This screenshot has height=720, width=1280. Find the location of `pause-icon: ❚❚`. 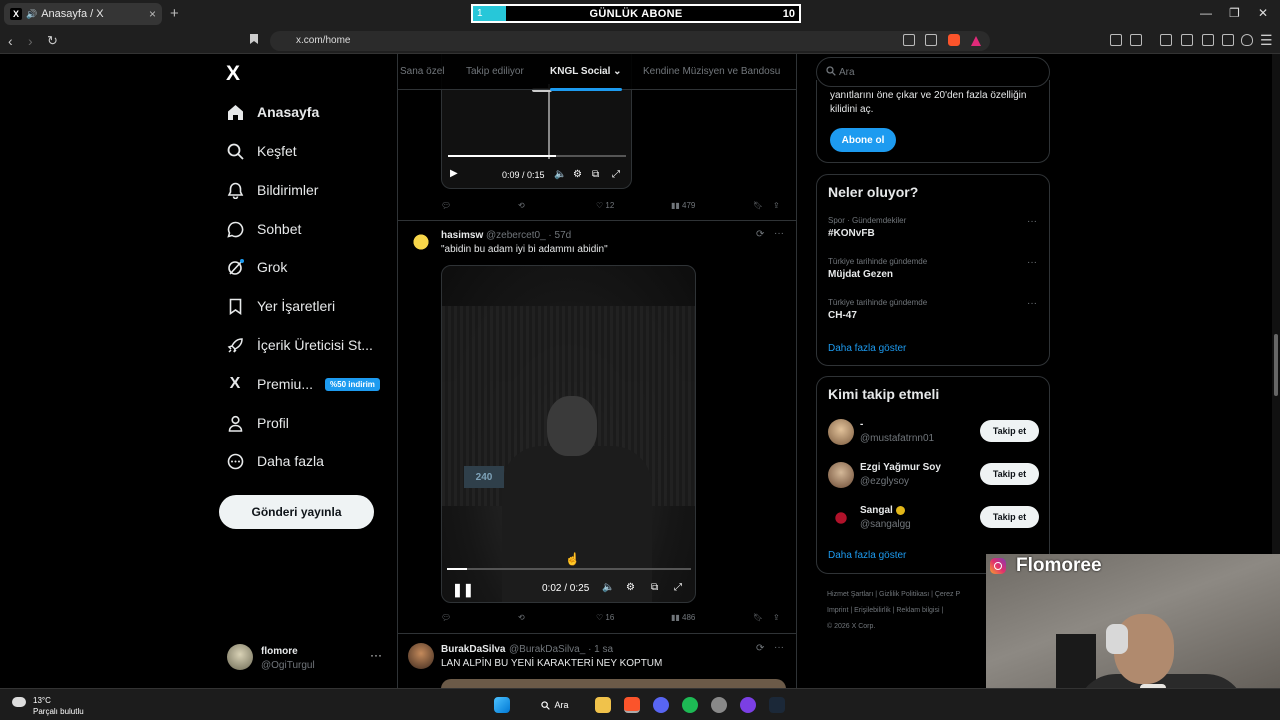

pause-icon: ❚❚ is located at coordinates (463, 590).